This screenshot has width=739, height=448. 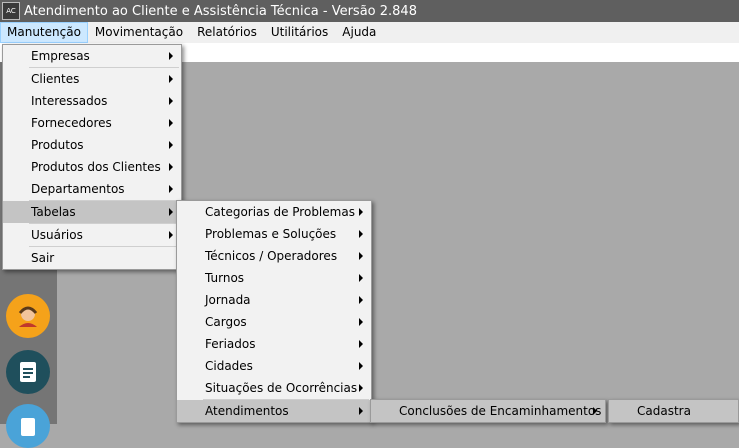 I want to click on menu-item-produtos-clientes: Produtos dos Clientes, so click(x=92, y=167).